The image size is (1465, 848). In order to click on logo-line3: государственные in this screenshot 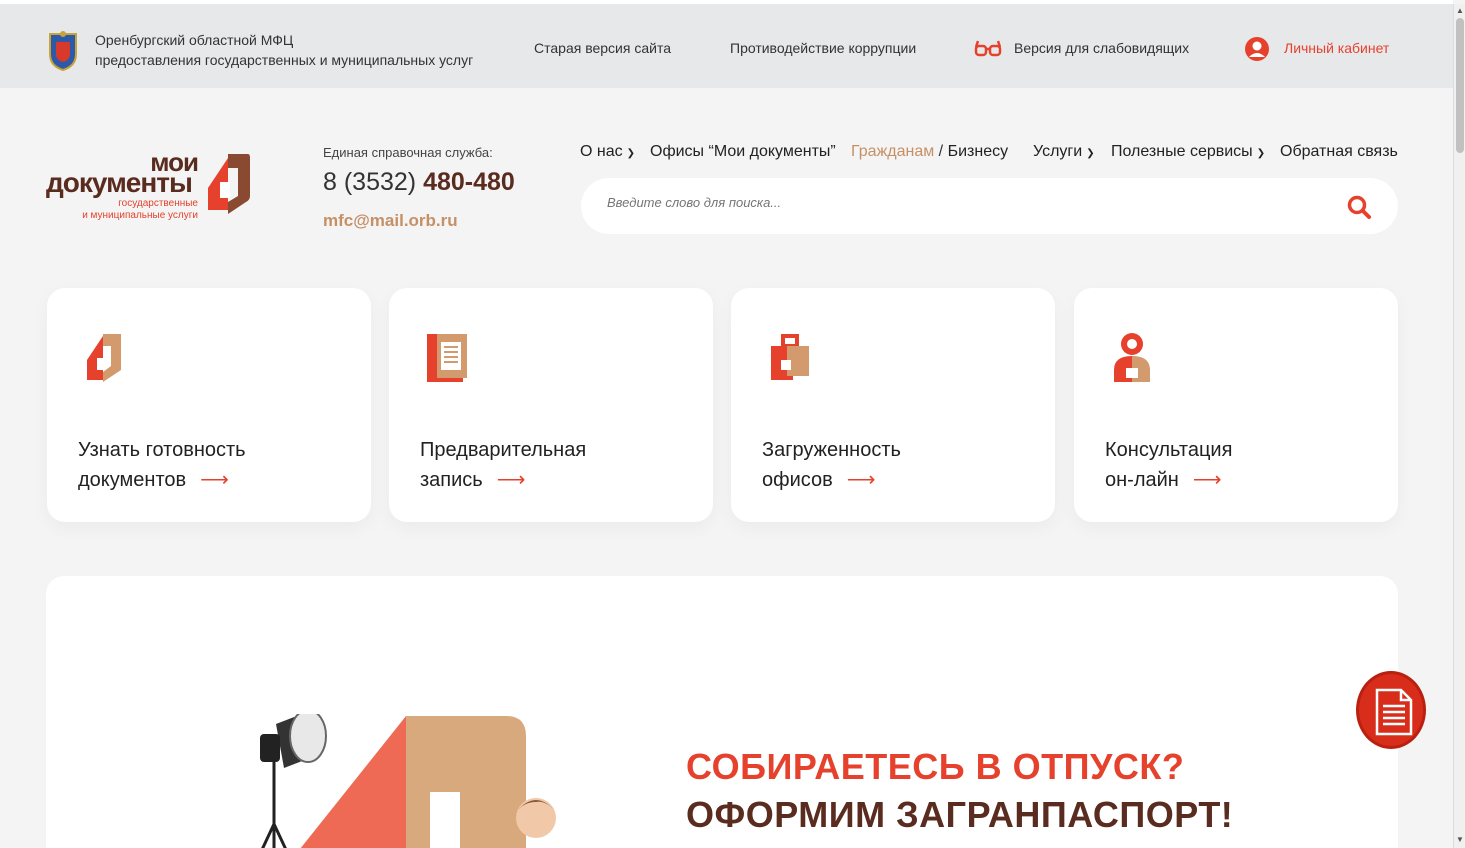, I will do `click(158, 203)`.